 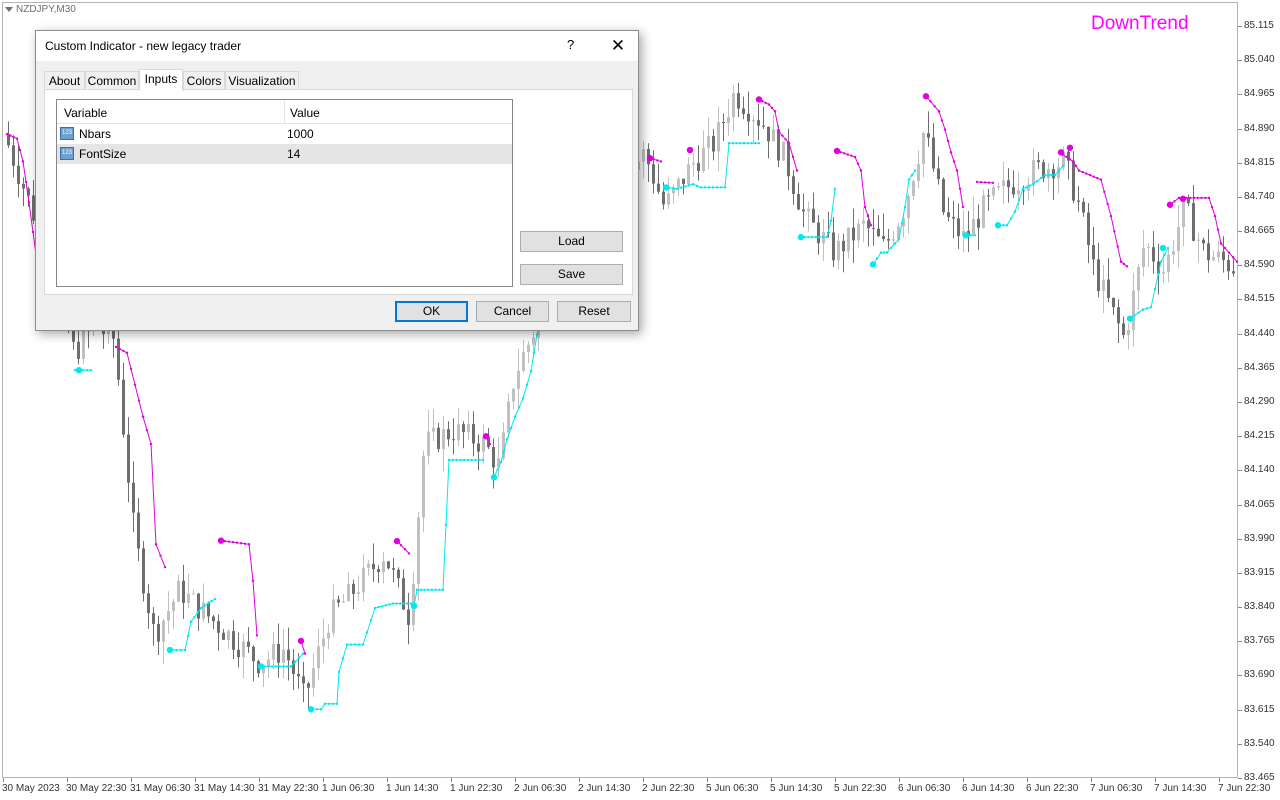 What do you see at coordinates (360, 656) in the screenshot?
I see `uptrend-line` at bounding box center [360, 656].